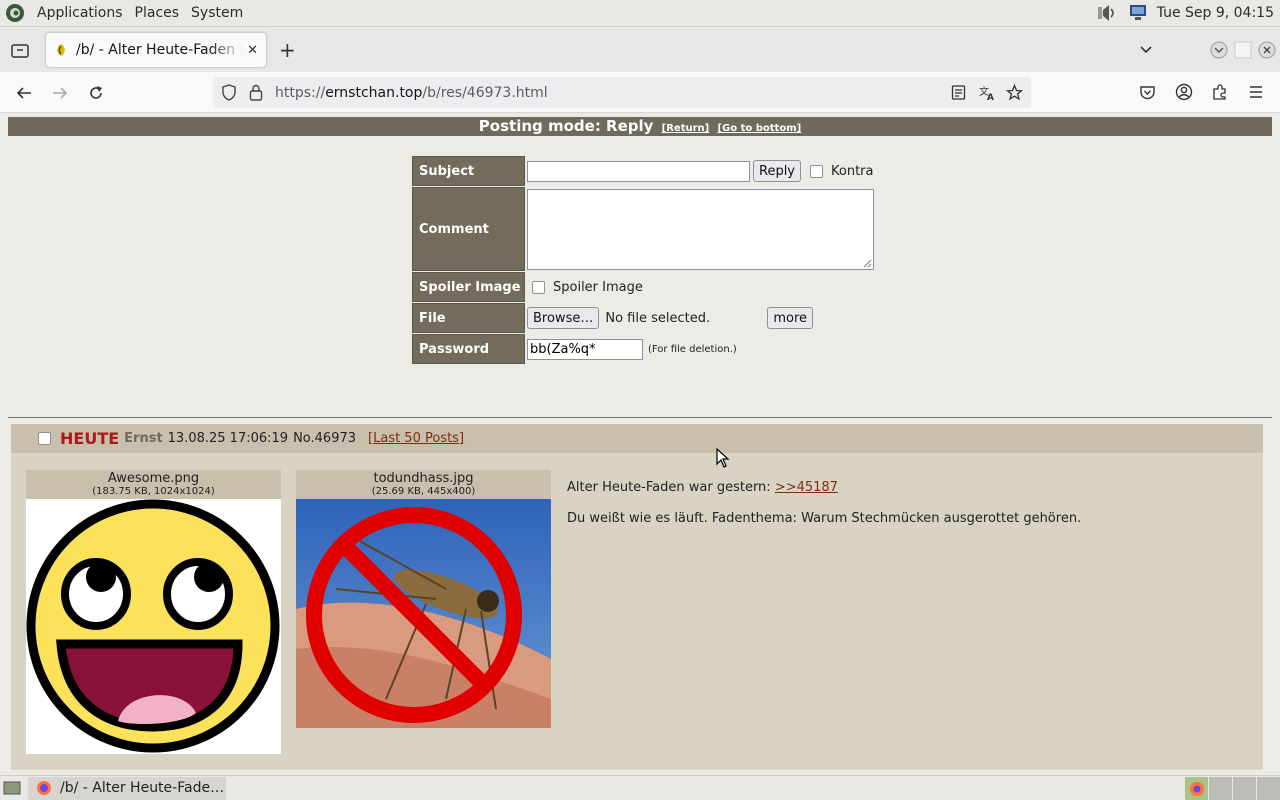 This screenshot has height=800, width=1280. I want to click on comment-cell, so click(699, 229).